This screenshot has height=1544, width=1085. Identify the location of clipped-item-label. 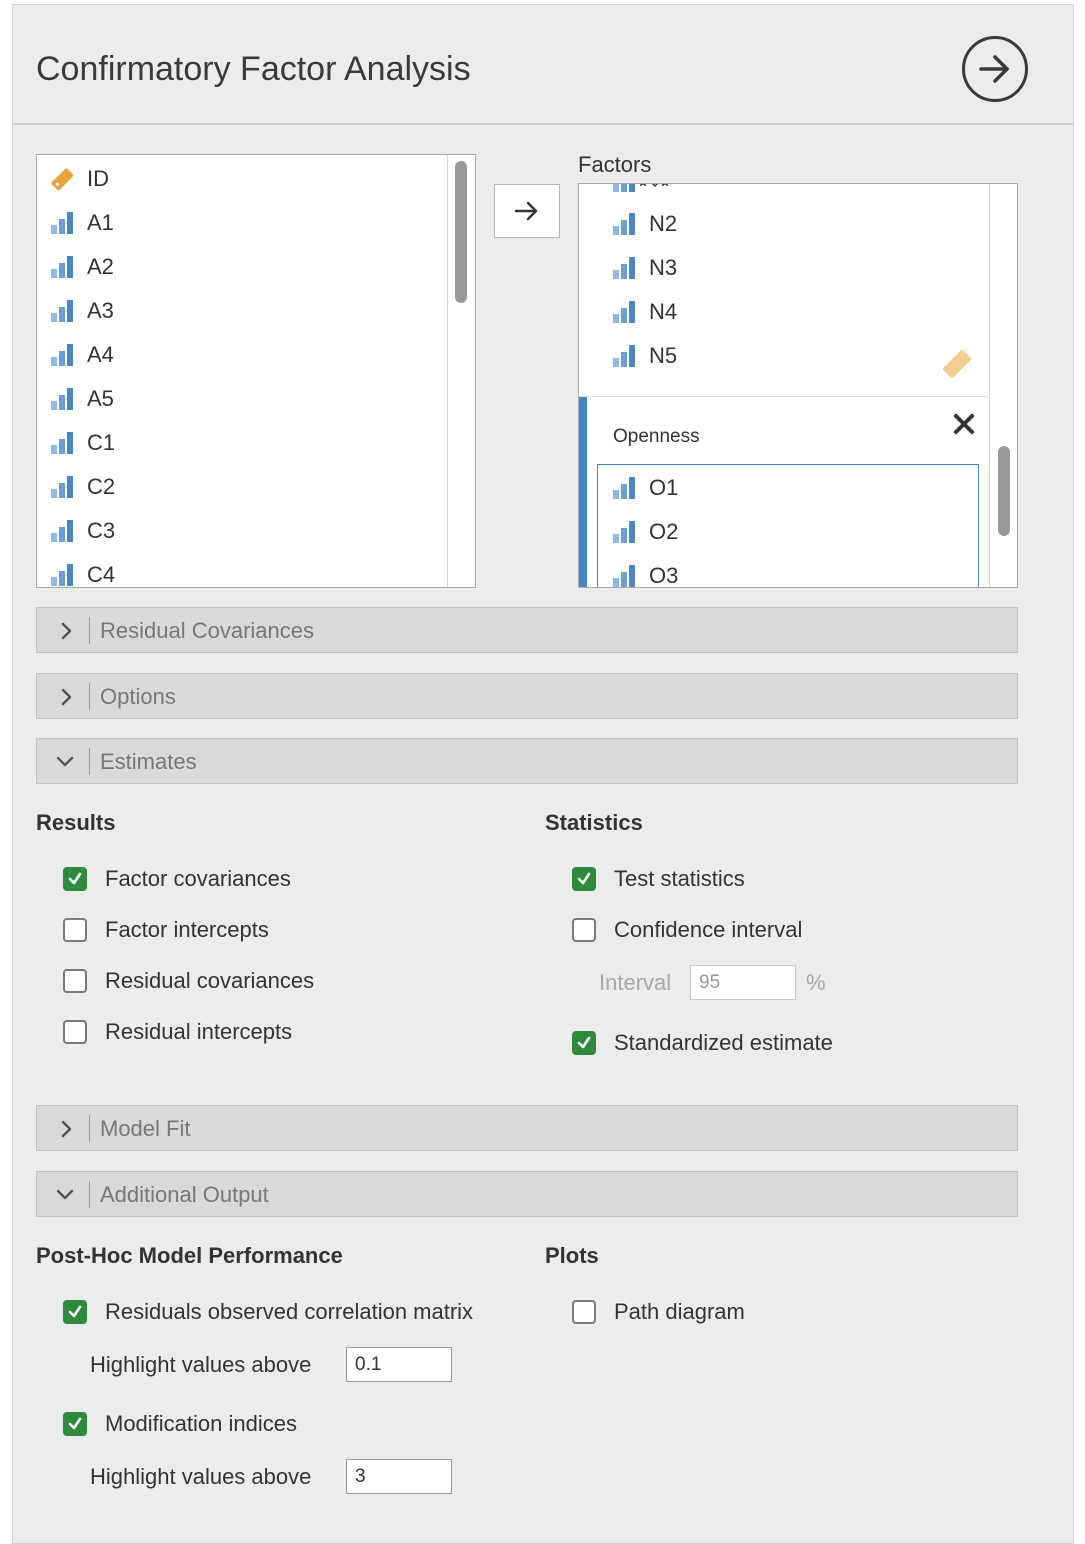
(654, 186).